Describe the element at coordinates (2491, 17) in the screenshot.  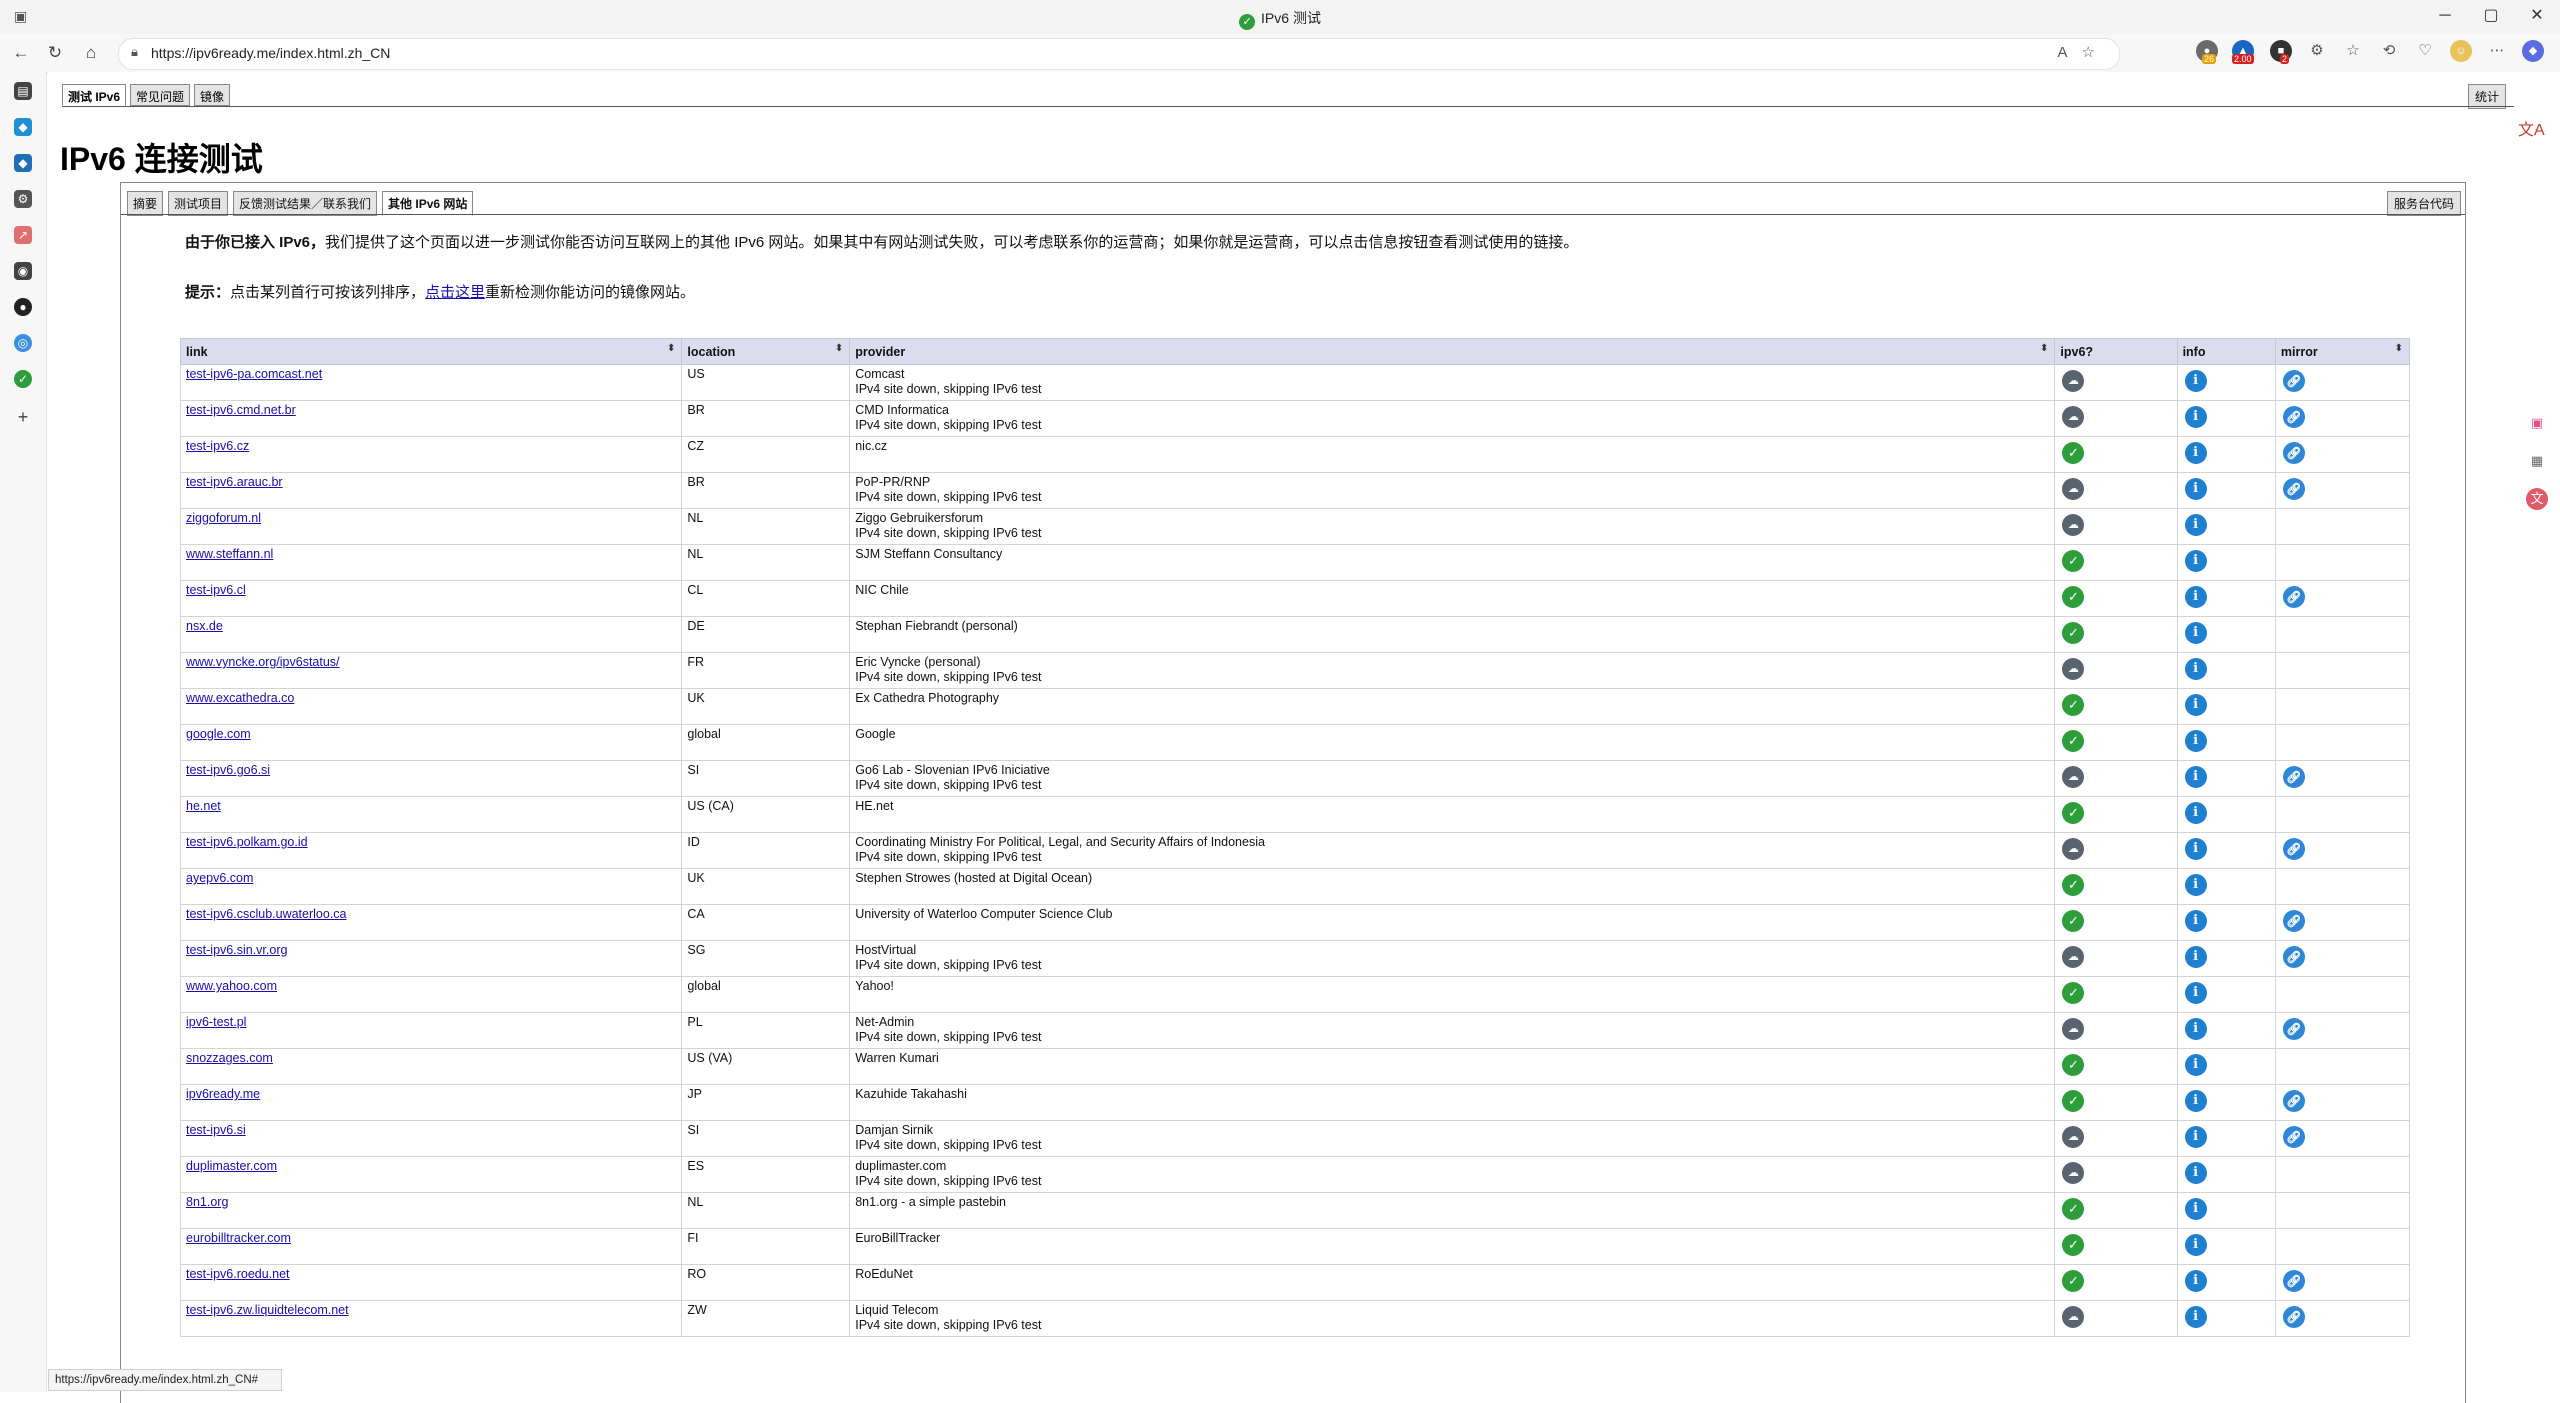
I see `maximize-button: ▢` at that location.